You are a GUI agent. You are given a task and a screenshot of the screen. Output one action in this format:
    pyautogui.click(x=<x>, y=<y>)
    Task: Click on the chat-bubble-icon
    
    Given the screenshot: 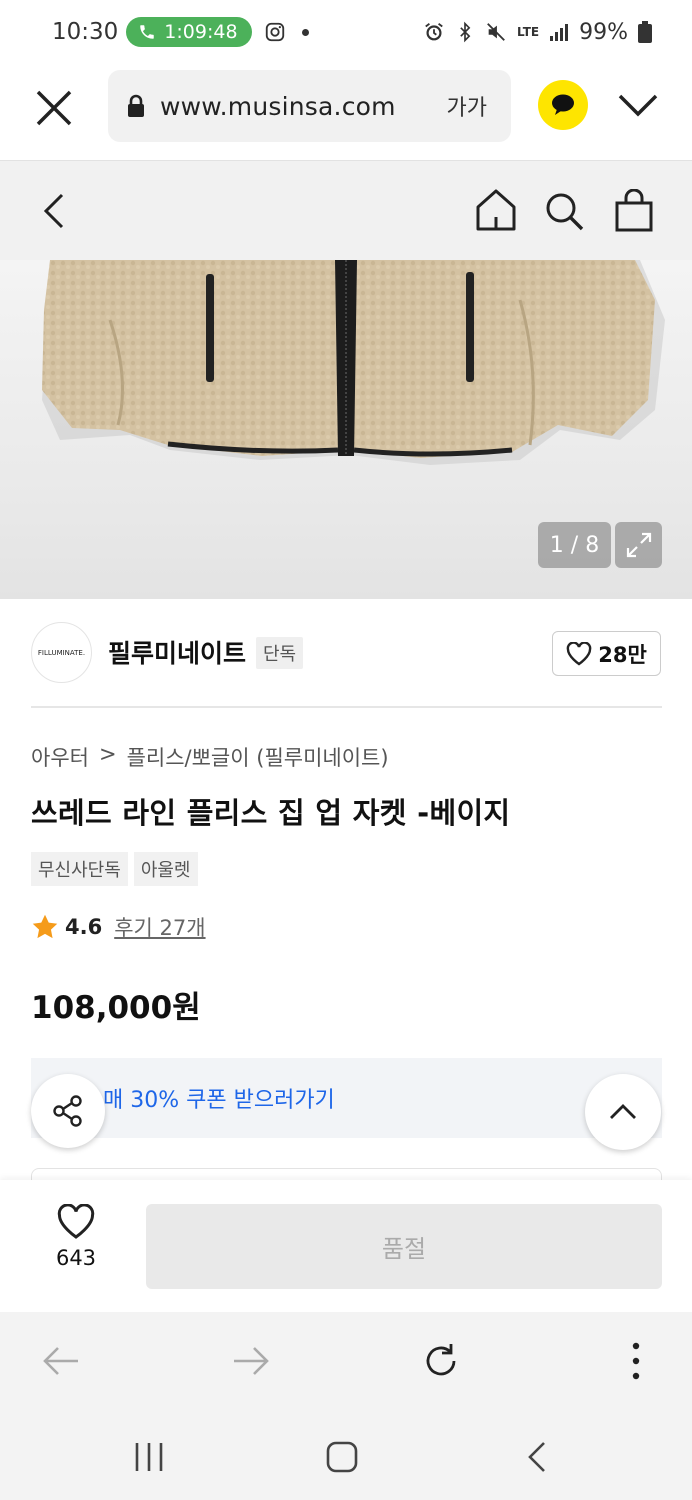 What is the action you would take?
    pyautogui.click(x=563, y=104)
    